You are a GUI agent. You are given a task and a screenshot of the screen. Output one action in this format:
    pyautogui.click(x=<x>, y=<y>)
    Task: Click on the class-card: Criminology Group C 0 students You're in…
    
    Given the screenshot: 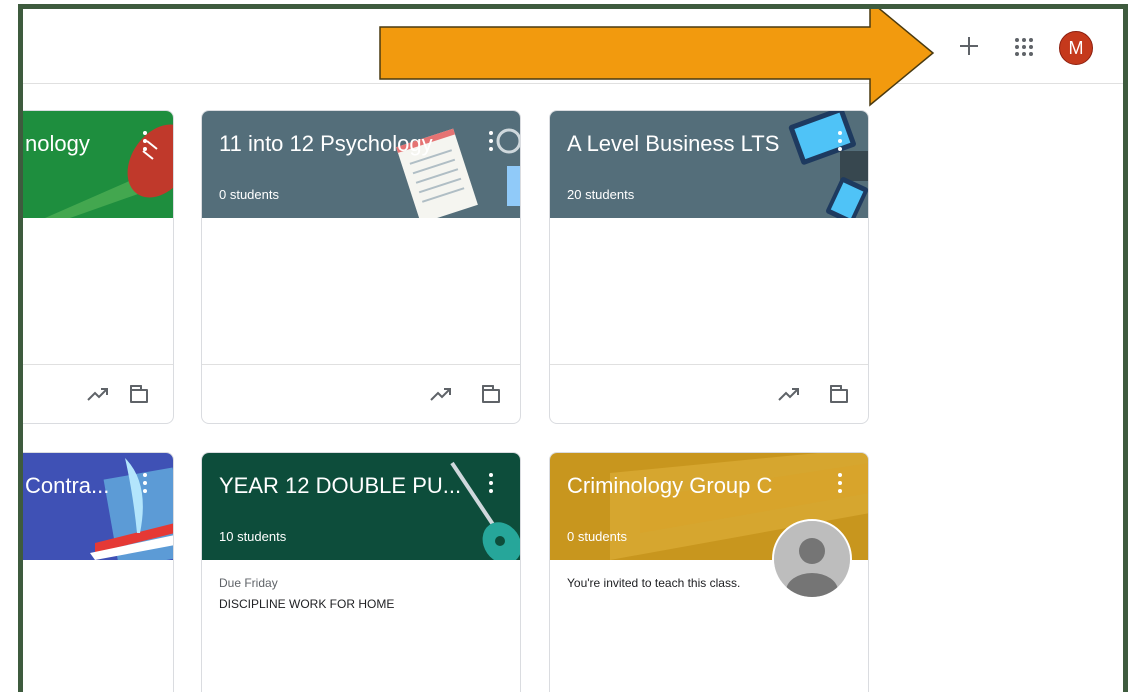 What is the action you would take?
    pyautogui.click(x=709, y=572)
    